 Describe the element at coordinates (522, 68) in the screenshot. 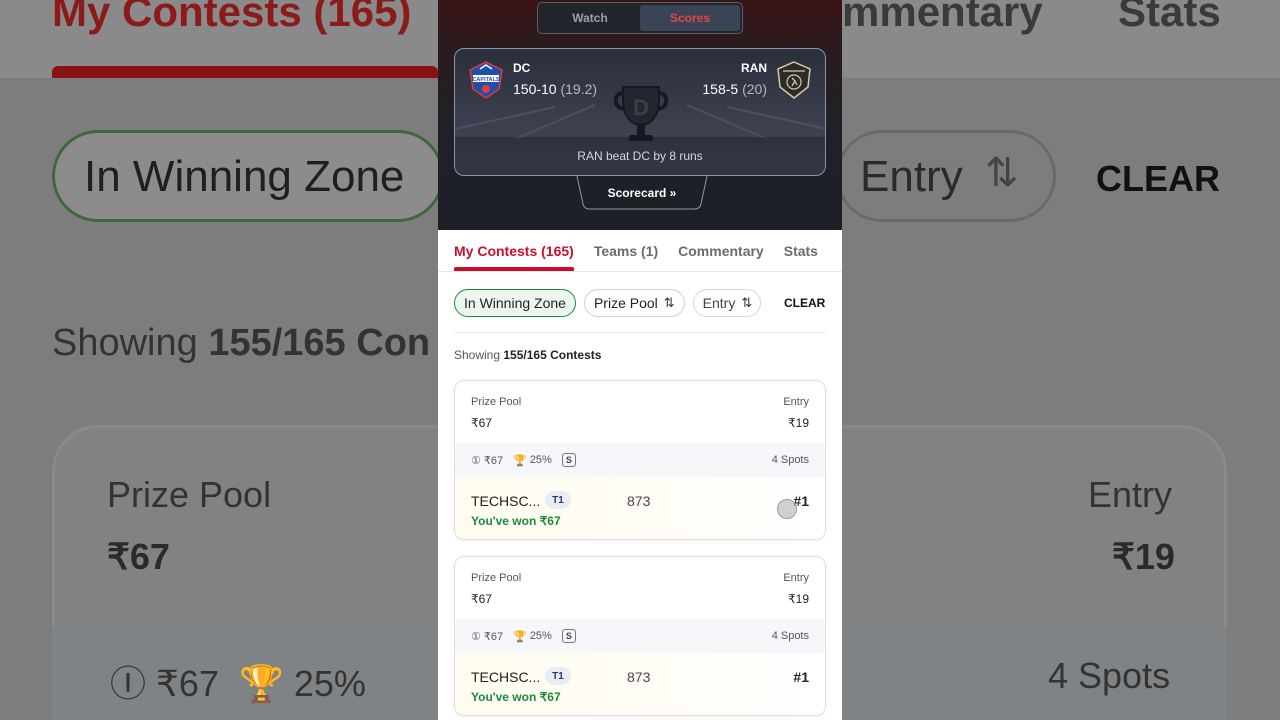

I see `team1-code: DC` at that location.